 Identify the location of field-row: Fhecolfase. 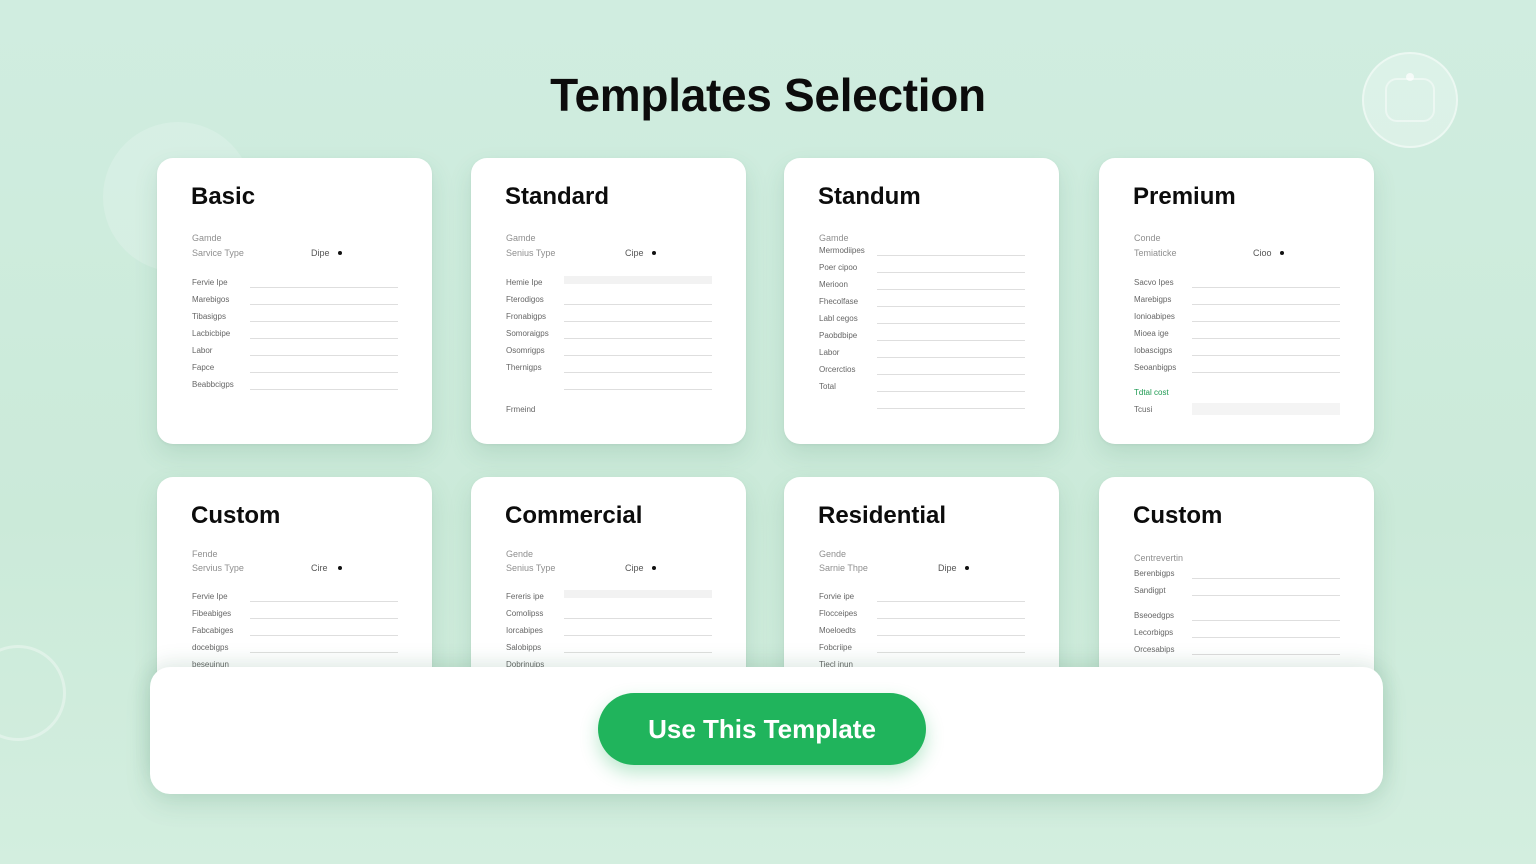
(922, 303).